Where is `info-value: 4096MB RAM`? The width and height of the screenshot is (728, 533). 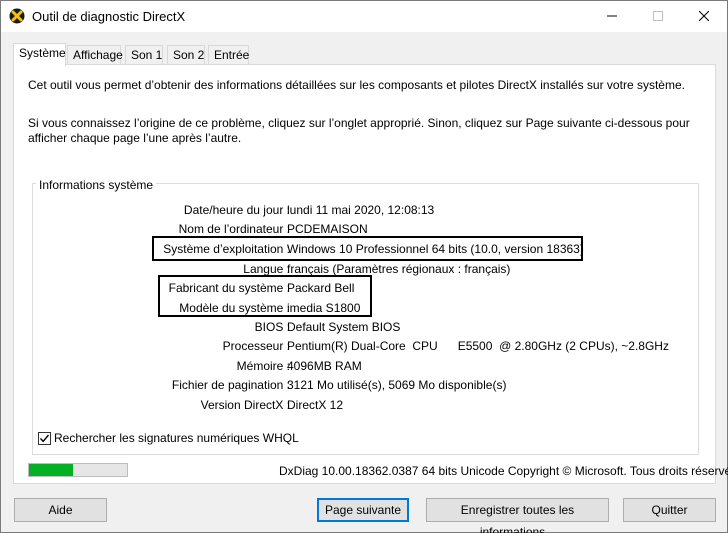
info-value: 4096MB RAM is located at coordinates (324, 366).